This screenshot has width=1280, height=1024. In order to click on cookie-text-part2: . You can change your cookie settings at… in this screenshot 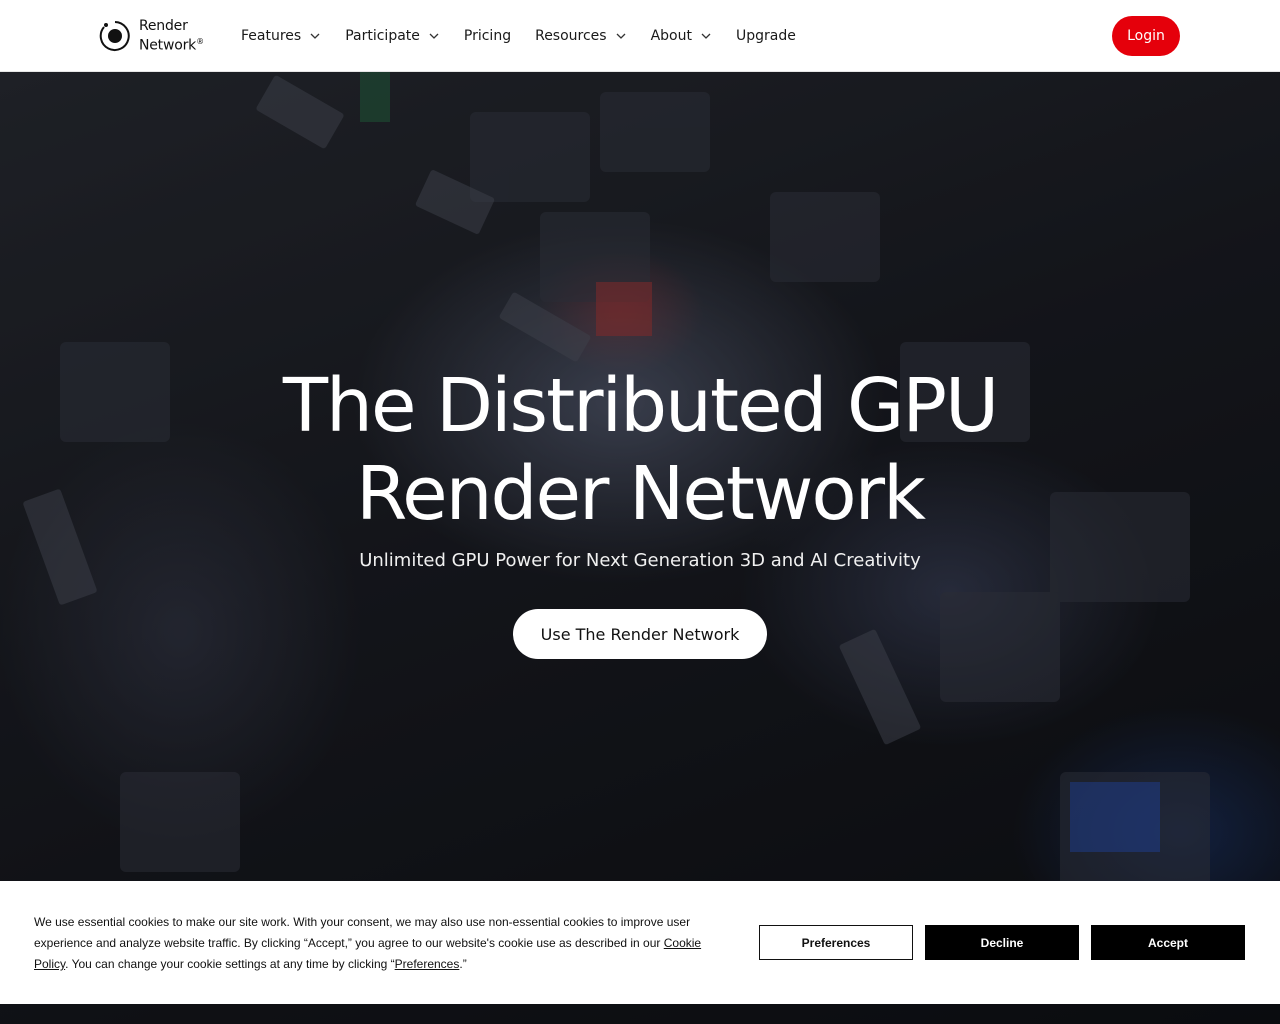, I will do `click(230, 964)`.